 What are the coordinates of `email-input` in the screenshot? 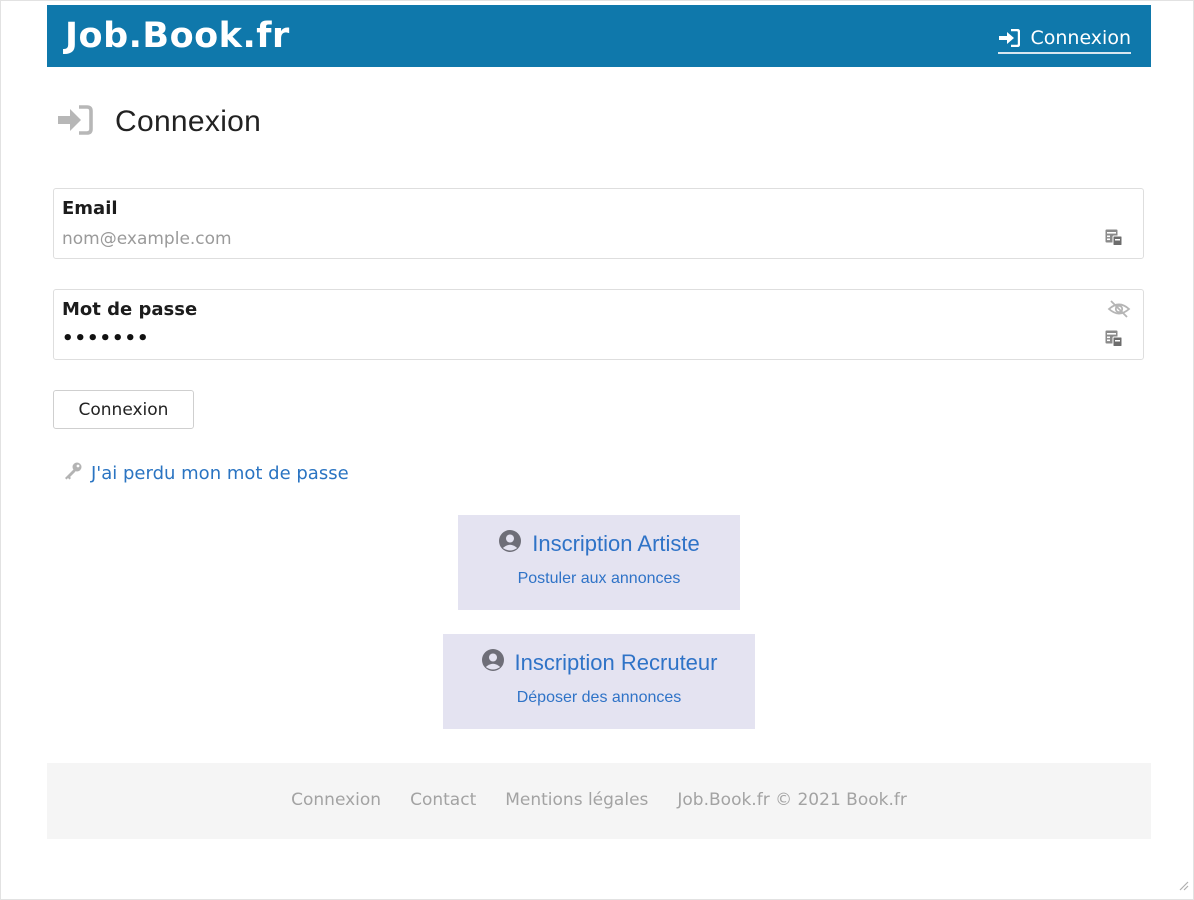 It's located at (567, 239).